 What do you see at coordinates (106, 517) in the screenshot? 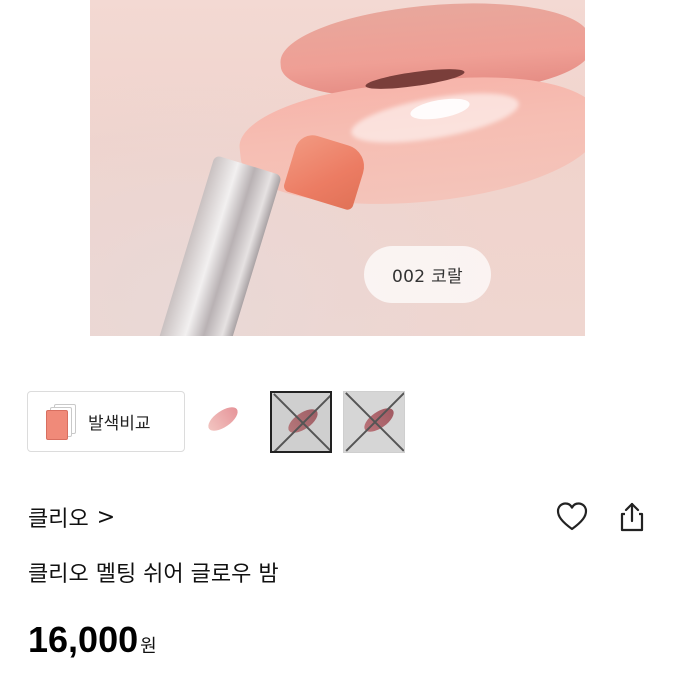
I see `chevron-right-icon: >` at bounding box center [106, 517].